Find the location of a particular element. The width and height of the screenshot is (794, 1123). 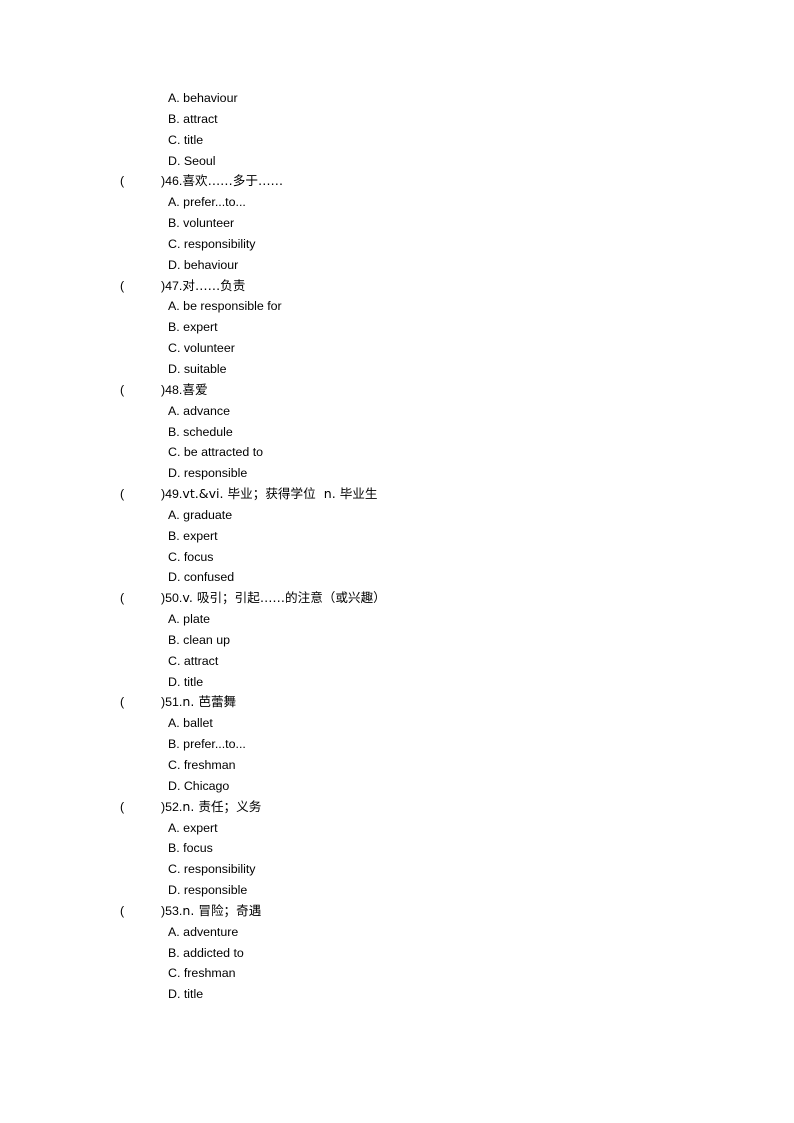

option-line: A. plate is located at coordinates (397, 619).